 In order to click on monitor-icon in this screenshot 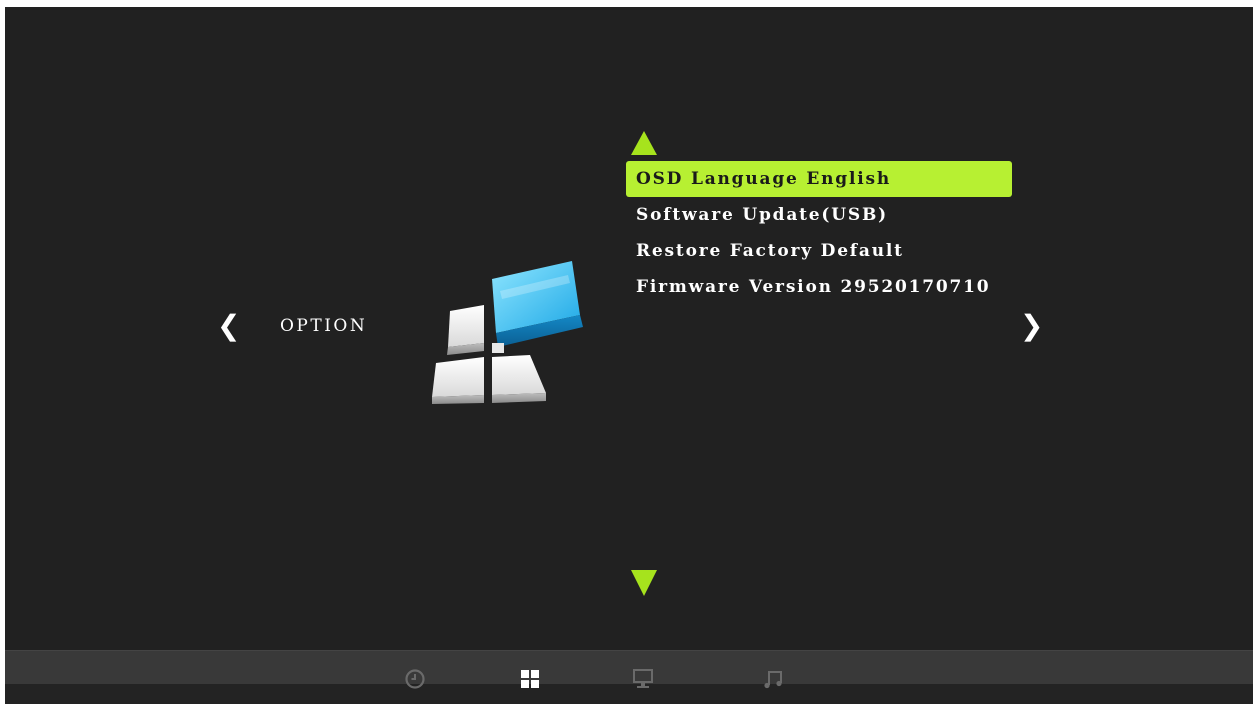, I will do `click(643, 679)`.